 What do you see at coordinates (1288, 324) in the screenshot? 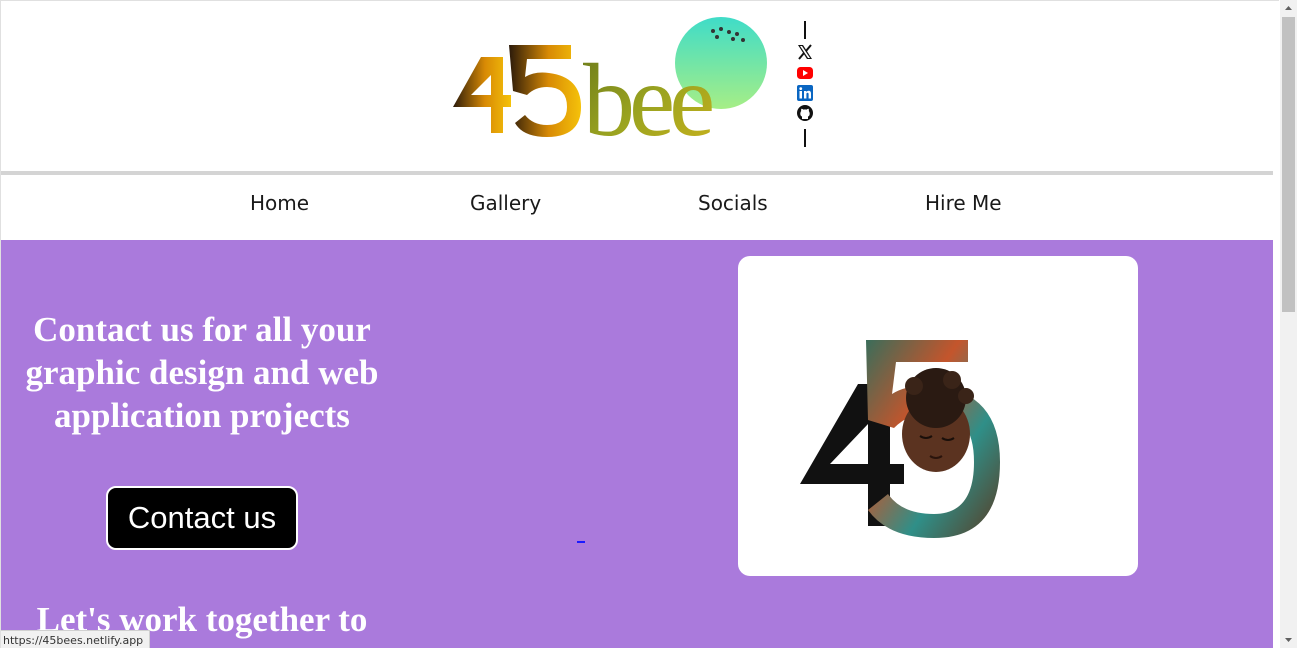
I see `vertical-scrollbar` at bounding box center [1288, 324].